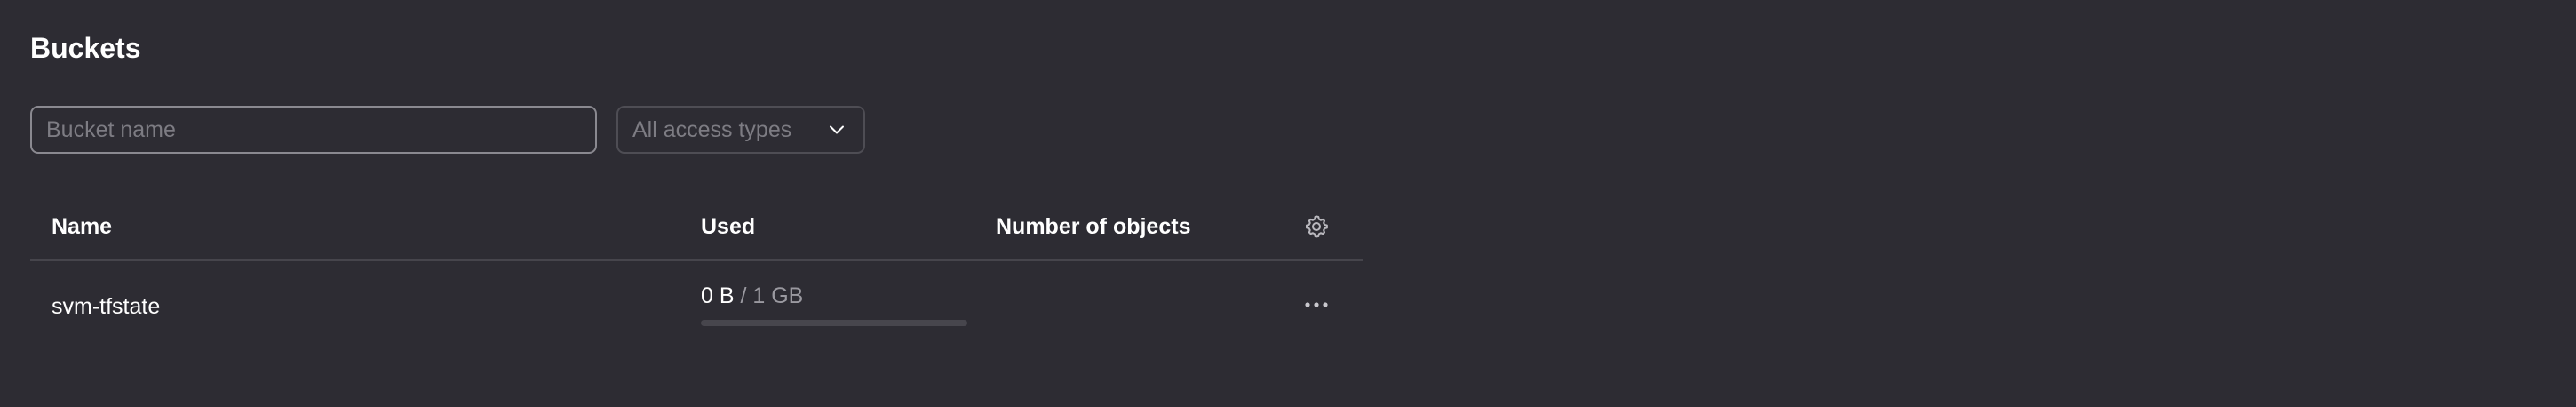 This screenshot has height=407, width=2576. What do you see at coordinates (85, 48) in the screenshot?
I see `page-title: Buckets` at bounding box center [85, 48].